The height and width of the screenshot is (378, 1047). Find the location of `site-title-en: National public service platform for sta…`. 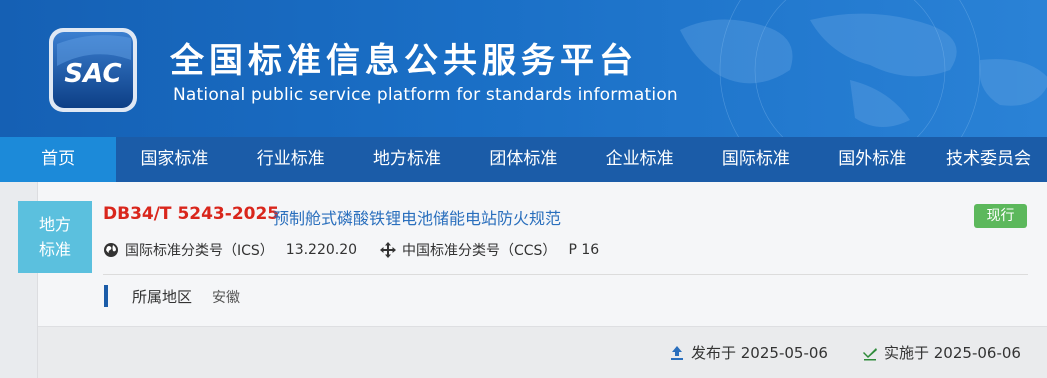

site-title-en: National public service platform for sta… is located at coordinates (425, 95).